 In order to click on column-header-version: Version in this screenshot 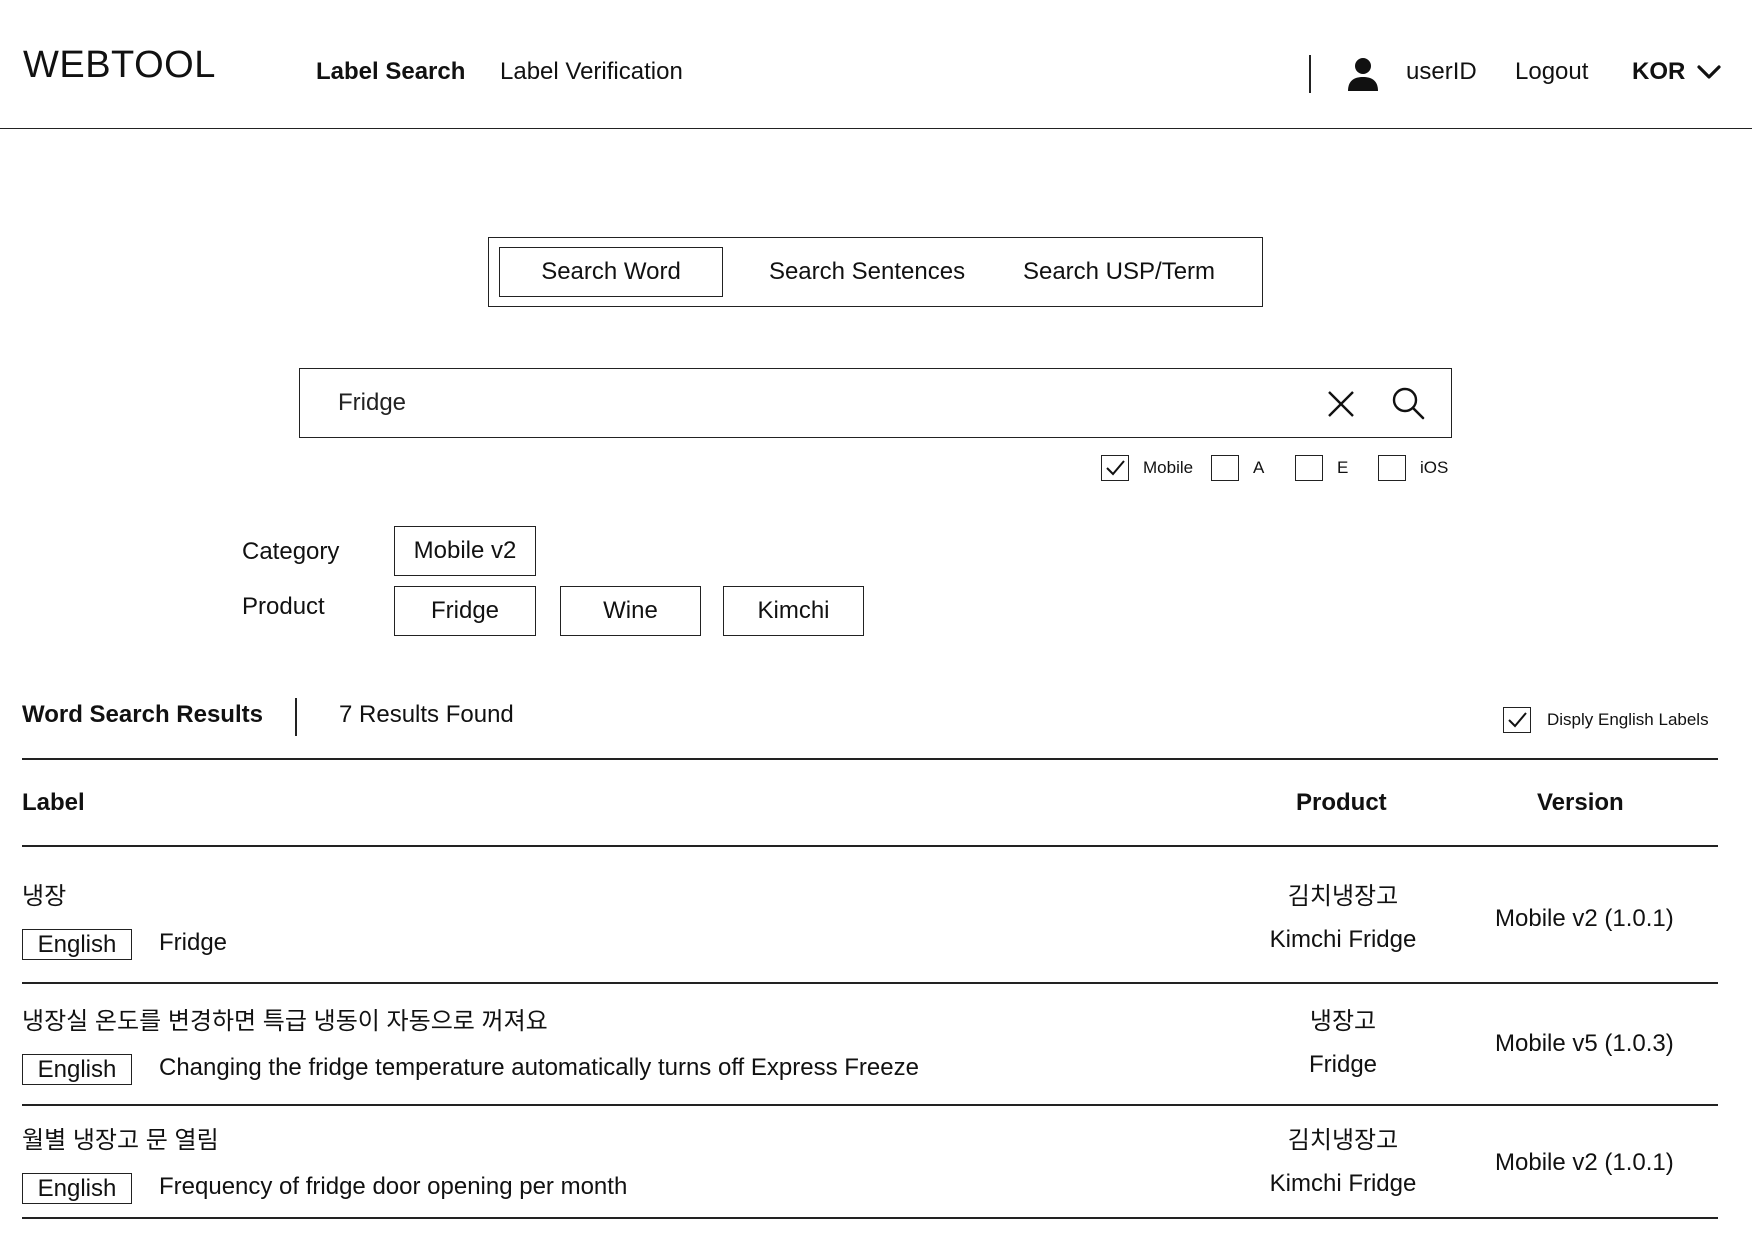, I will do `click(1580, 802)`.